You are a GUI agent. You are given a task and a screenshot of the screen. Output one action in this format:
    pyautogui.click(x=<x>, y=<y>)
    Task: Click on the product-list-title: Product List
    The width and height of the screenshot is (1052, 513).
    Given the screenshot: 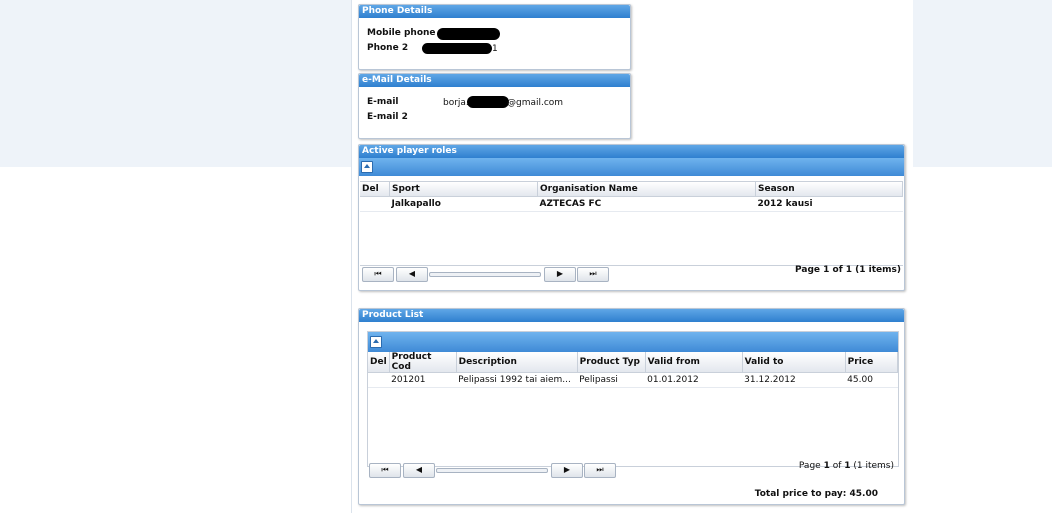 What is the action you would take?
    pyautogui.click(x=631, y=315)
    